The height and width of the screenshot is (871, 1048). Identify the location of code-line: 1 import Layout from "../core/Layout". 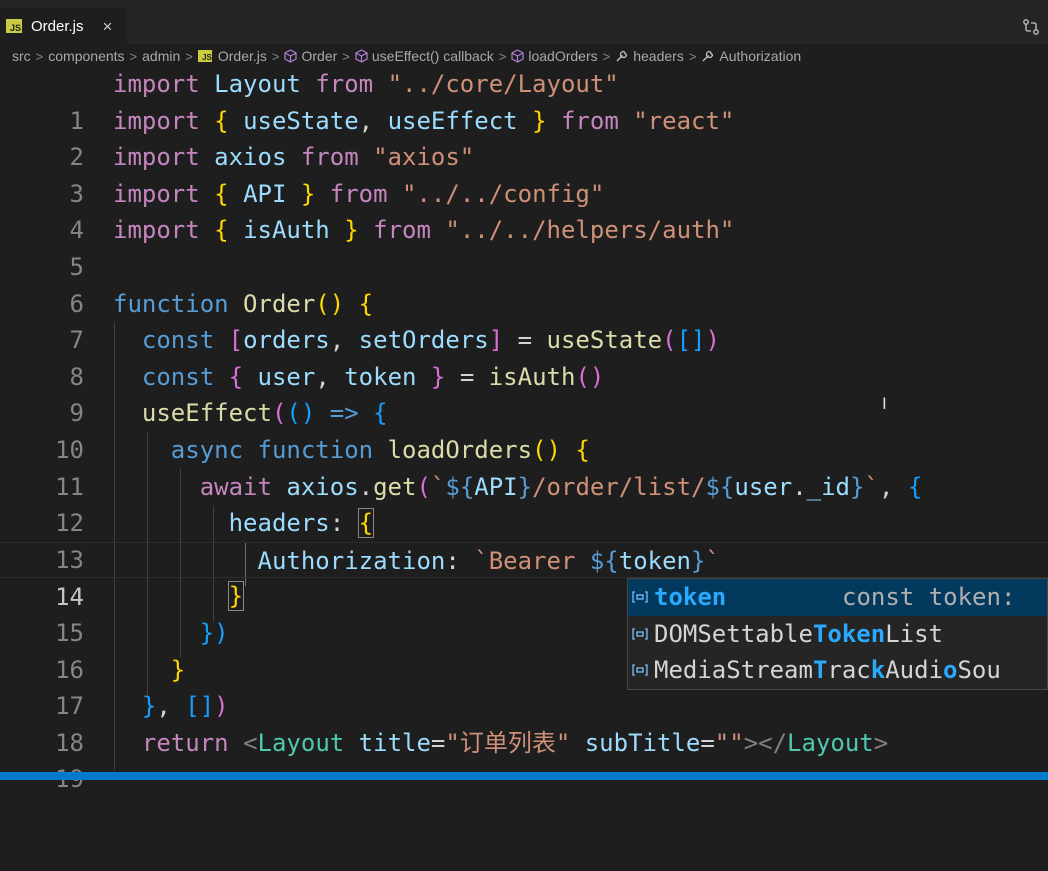
(524, 100).